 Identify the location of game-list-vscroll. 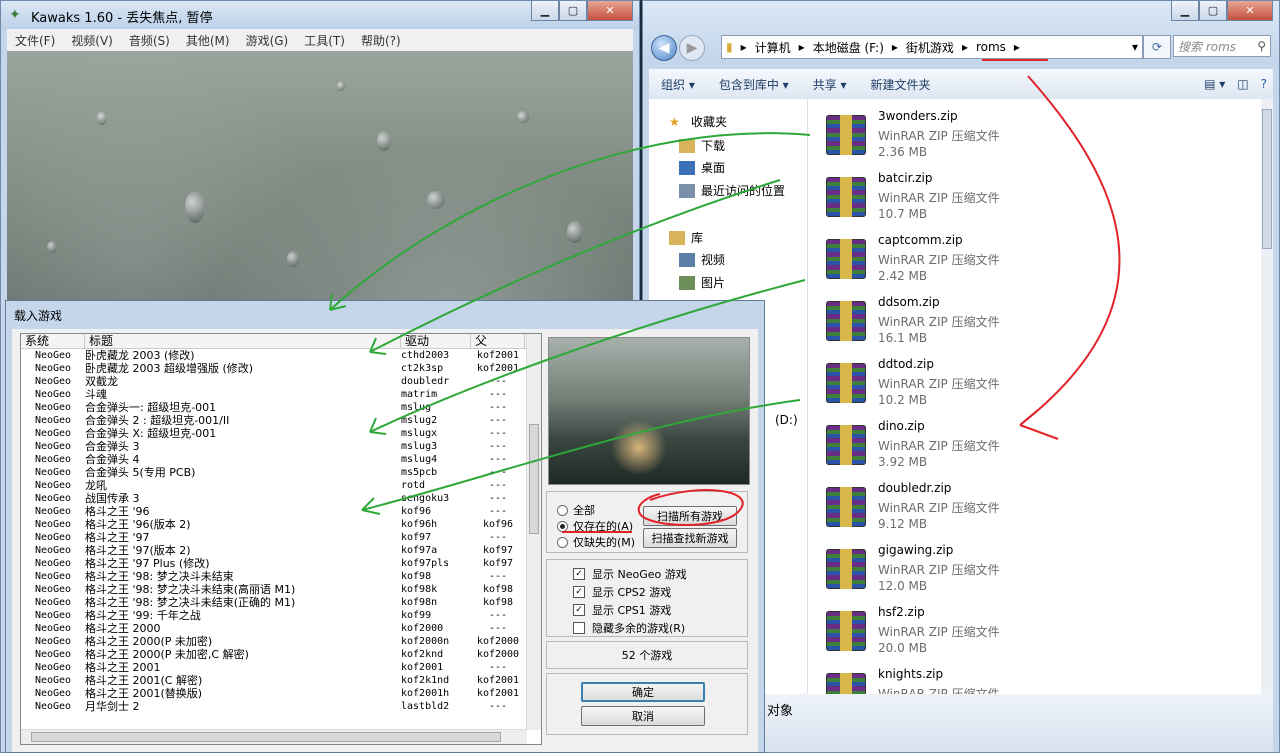
(533, 532).